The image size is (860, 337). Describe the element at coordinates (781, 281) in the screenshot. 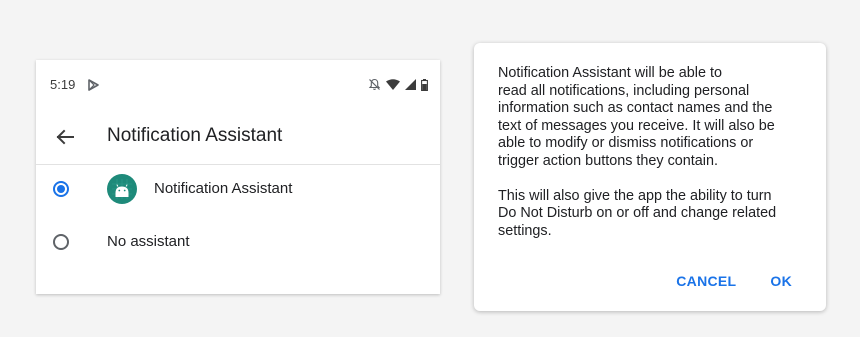

I see `ok-button: OK` at that location.